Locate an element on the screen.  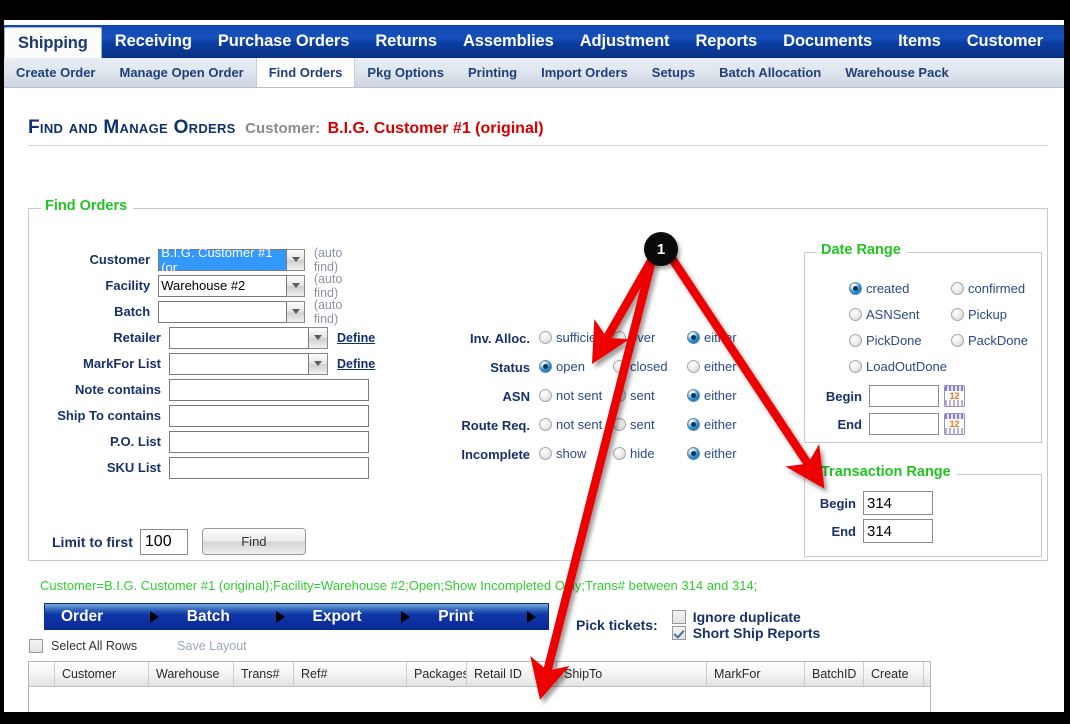
save-layout-link: Save Layout is located at coordinates (212, 646).